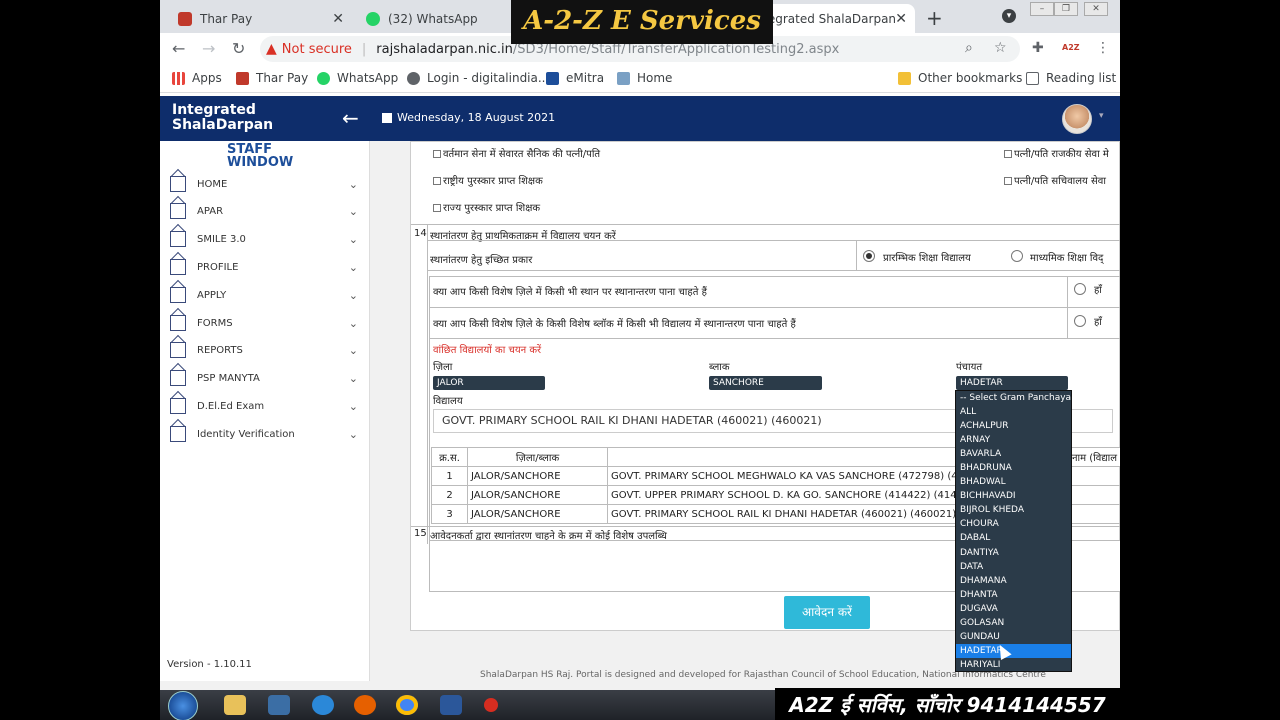 This screenshot has height=720, width=1280. Describe the element at coordinates (197, 78) in the screenshot. I see `bookmark-apps: Apps` at that location.